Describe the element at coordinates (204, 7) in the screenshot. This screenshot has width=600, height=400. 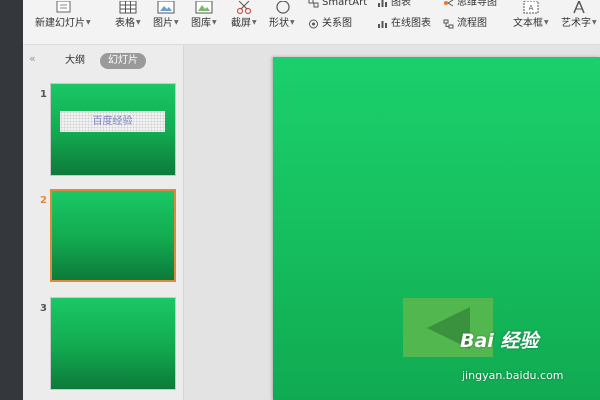
I see `gallery-icon` at that location.